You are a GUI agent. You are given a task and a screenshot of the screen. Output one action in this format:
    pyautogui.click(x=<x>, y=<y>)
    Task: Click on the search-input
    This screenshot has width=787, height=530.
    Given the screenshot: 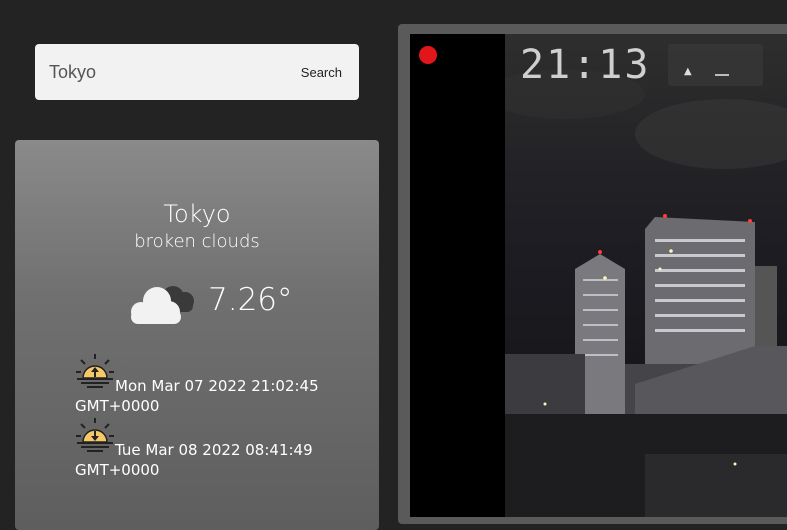 What is the action you would take?
    pyautogui.click(x=159, y=72)
    